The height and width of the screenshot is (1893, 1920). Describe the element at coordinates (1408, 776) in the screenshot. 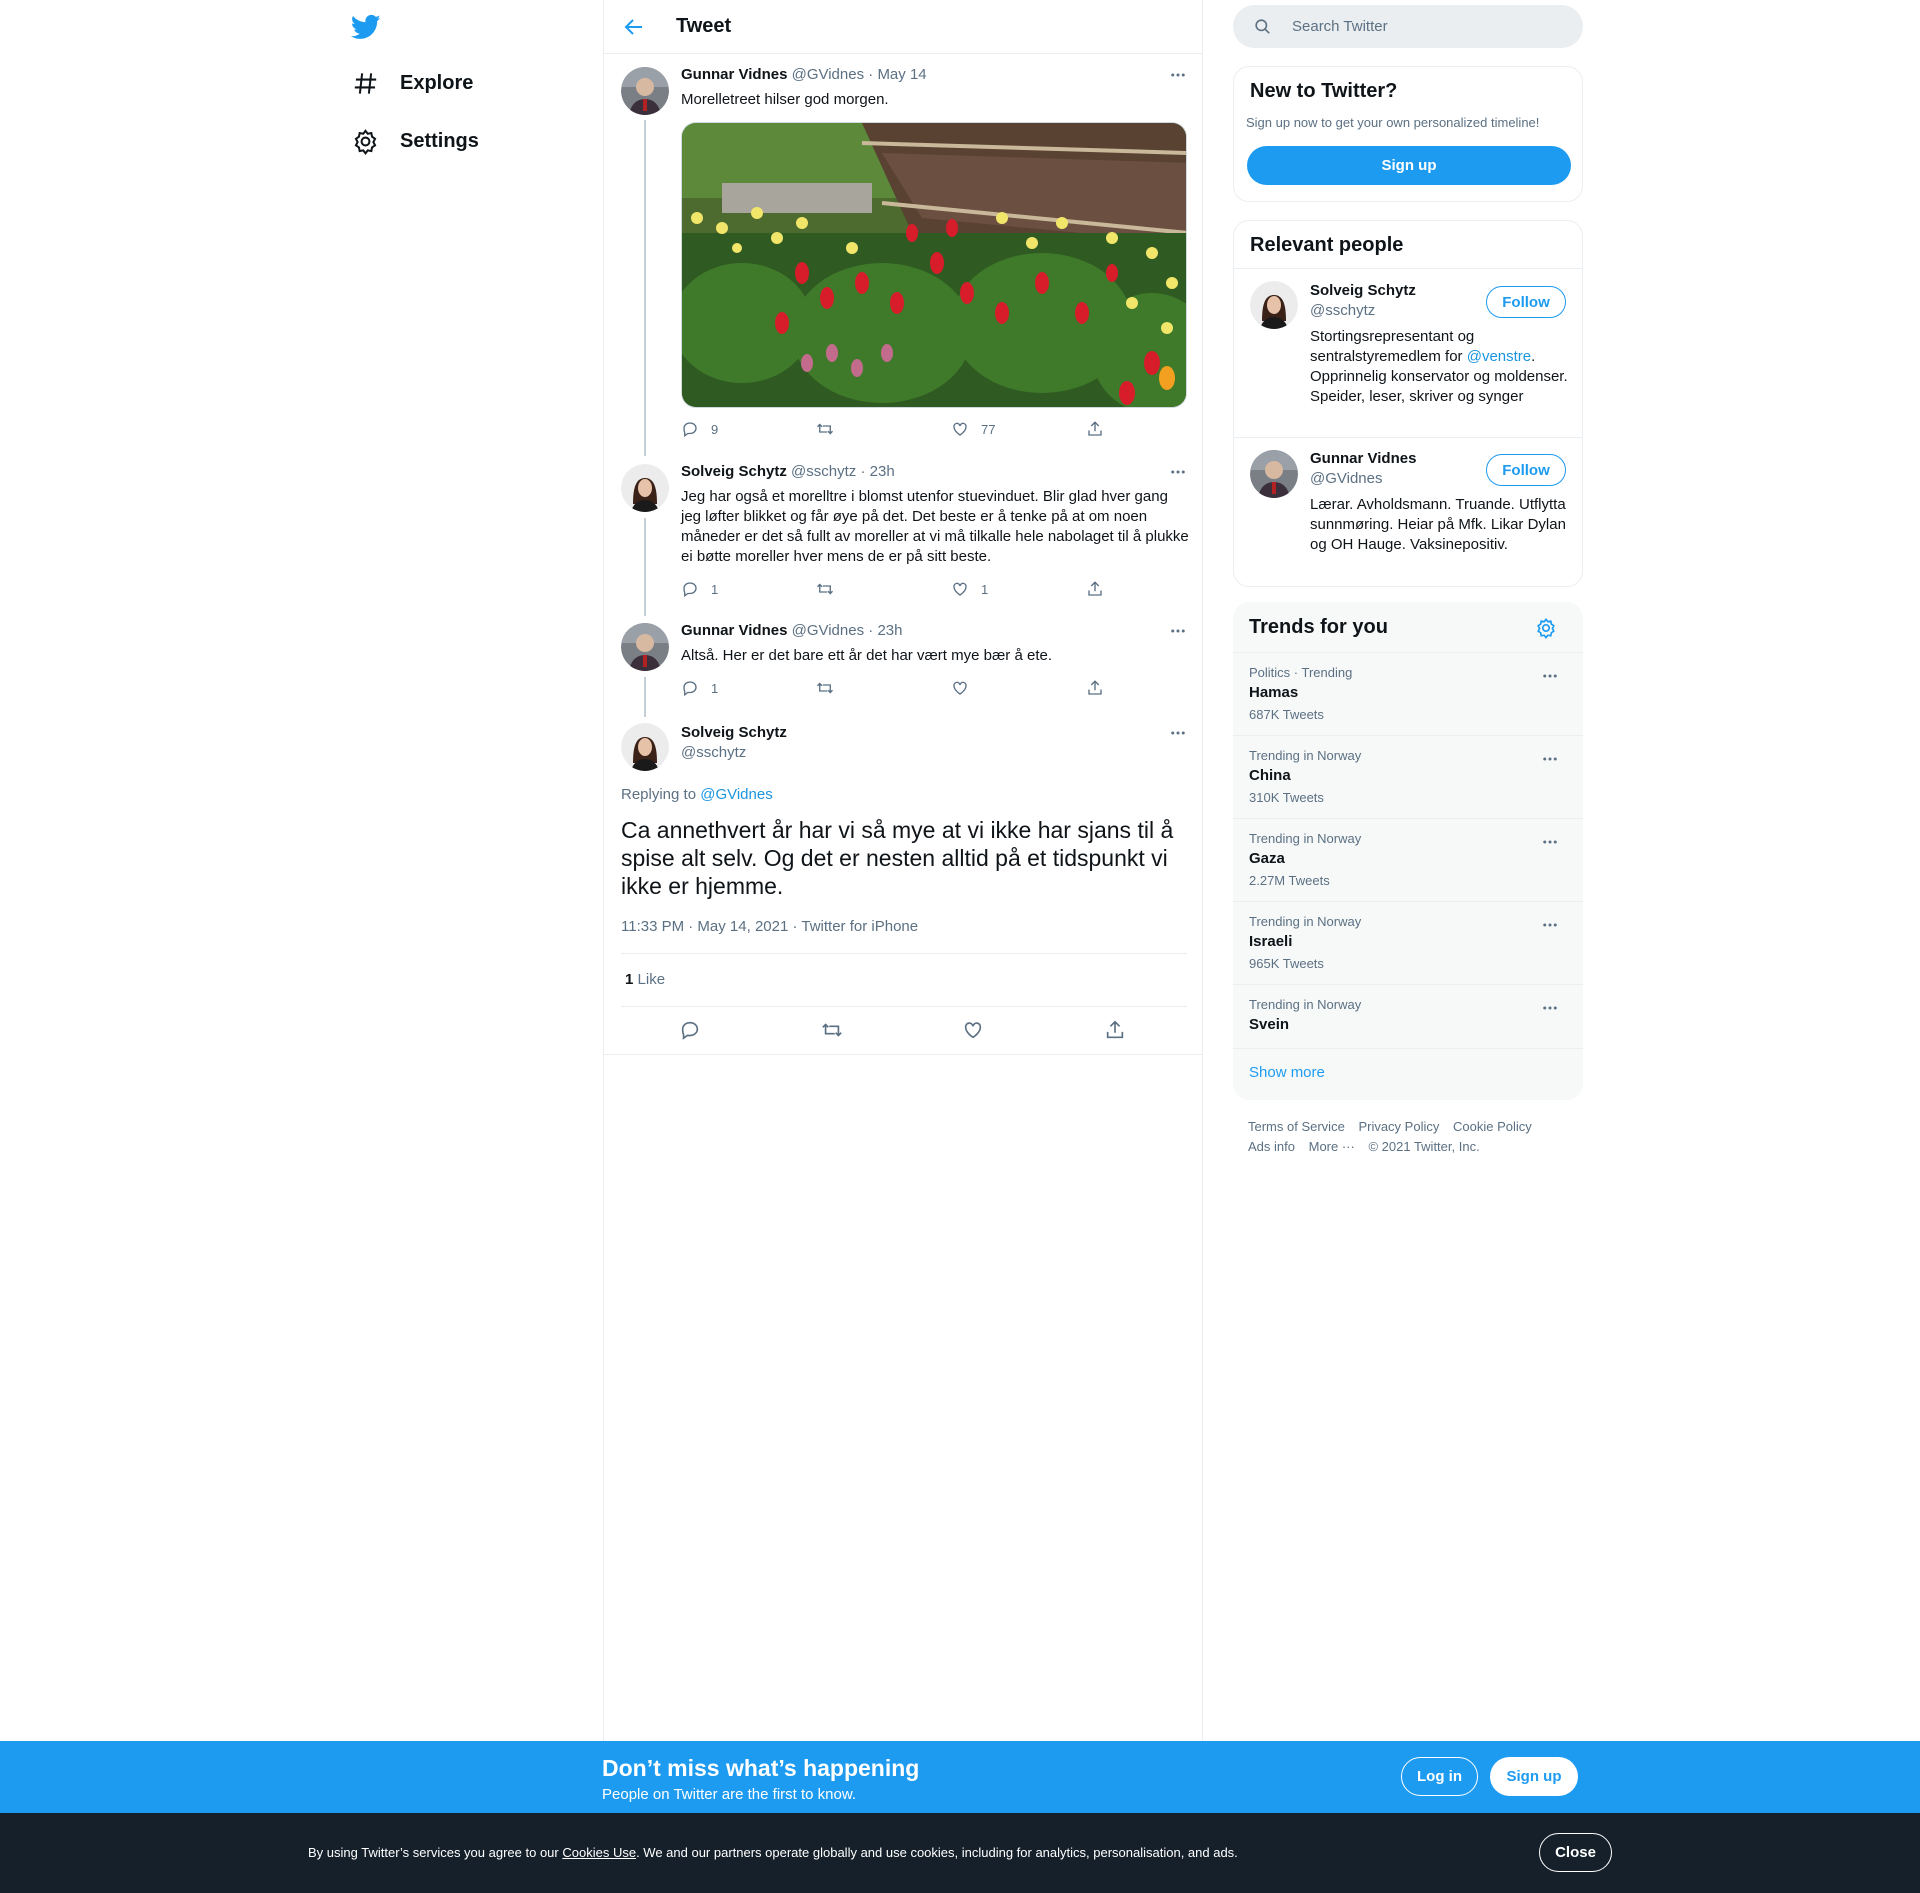

I see `trend-item: Trending in Norway China 310K Tweets` at that location.